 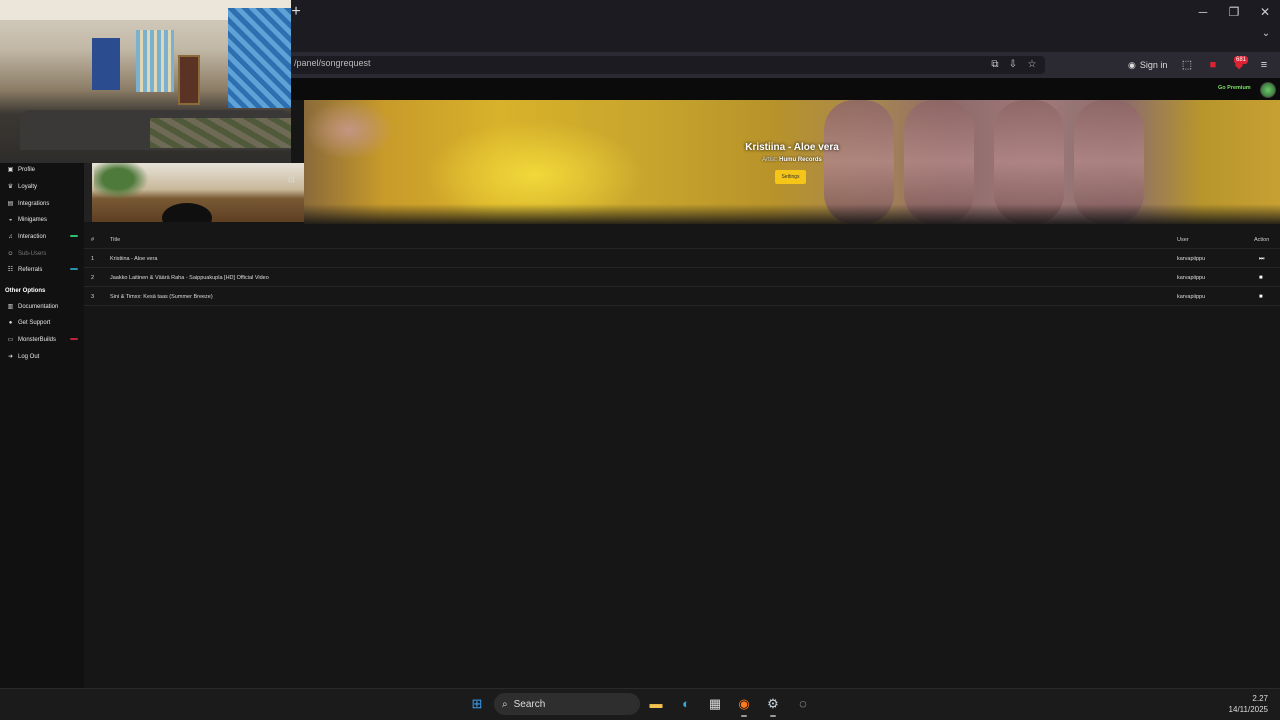 What do you see at coordinates (37, 340) in the screenshot?
I see `sidebar-item-label: MonsterBuilds` at bounding box center [37, 340].